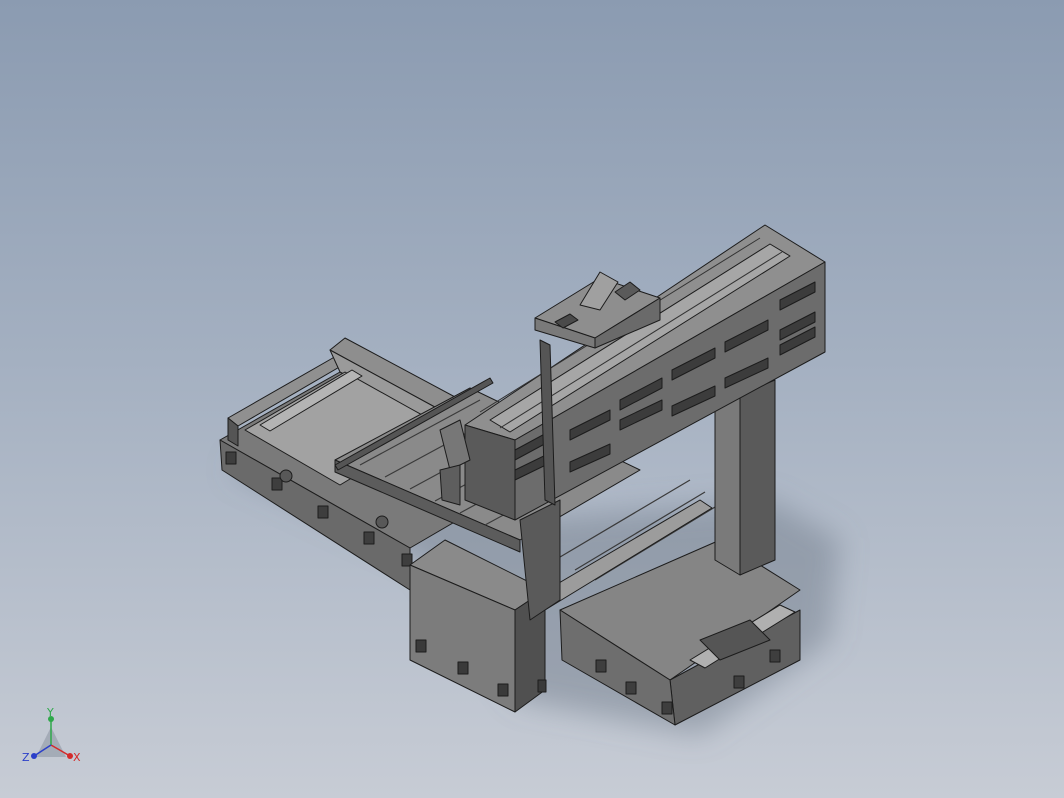  I want to click on right-column, so click(745, 477).